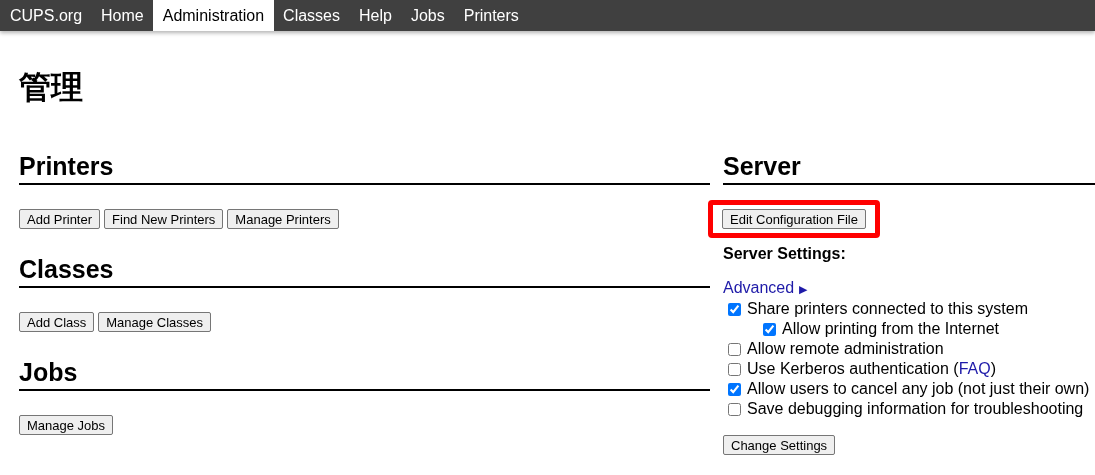 This screenshot has height=475, width=1095. What do you see at coordinates (364, 374) in the screenshot?
I see `section-heading: Jobs` at bounding box center [364, 374].